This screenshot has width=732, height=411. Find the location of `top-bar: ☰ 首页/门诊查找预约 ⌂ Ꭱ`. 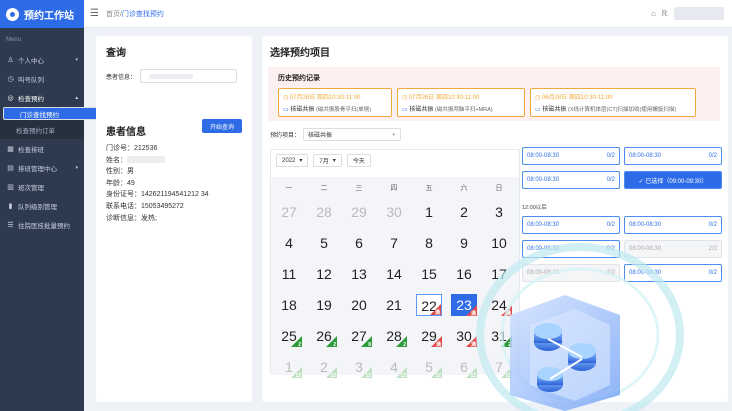

top-bar: ☰ 首页/门诊查找预约 ⌂ Ꭱ is located at coordinates (408, 14).